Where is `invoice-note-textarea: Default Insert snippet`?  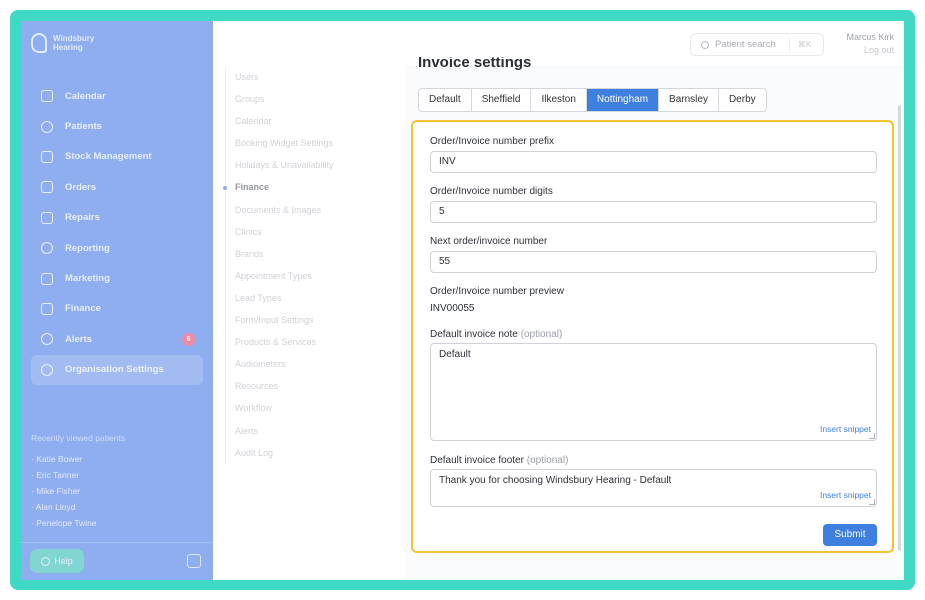 invoice-note-textarea: Default Insert snippet is located at coordinates (653, 392).